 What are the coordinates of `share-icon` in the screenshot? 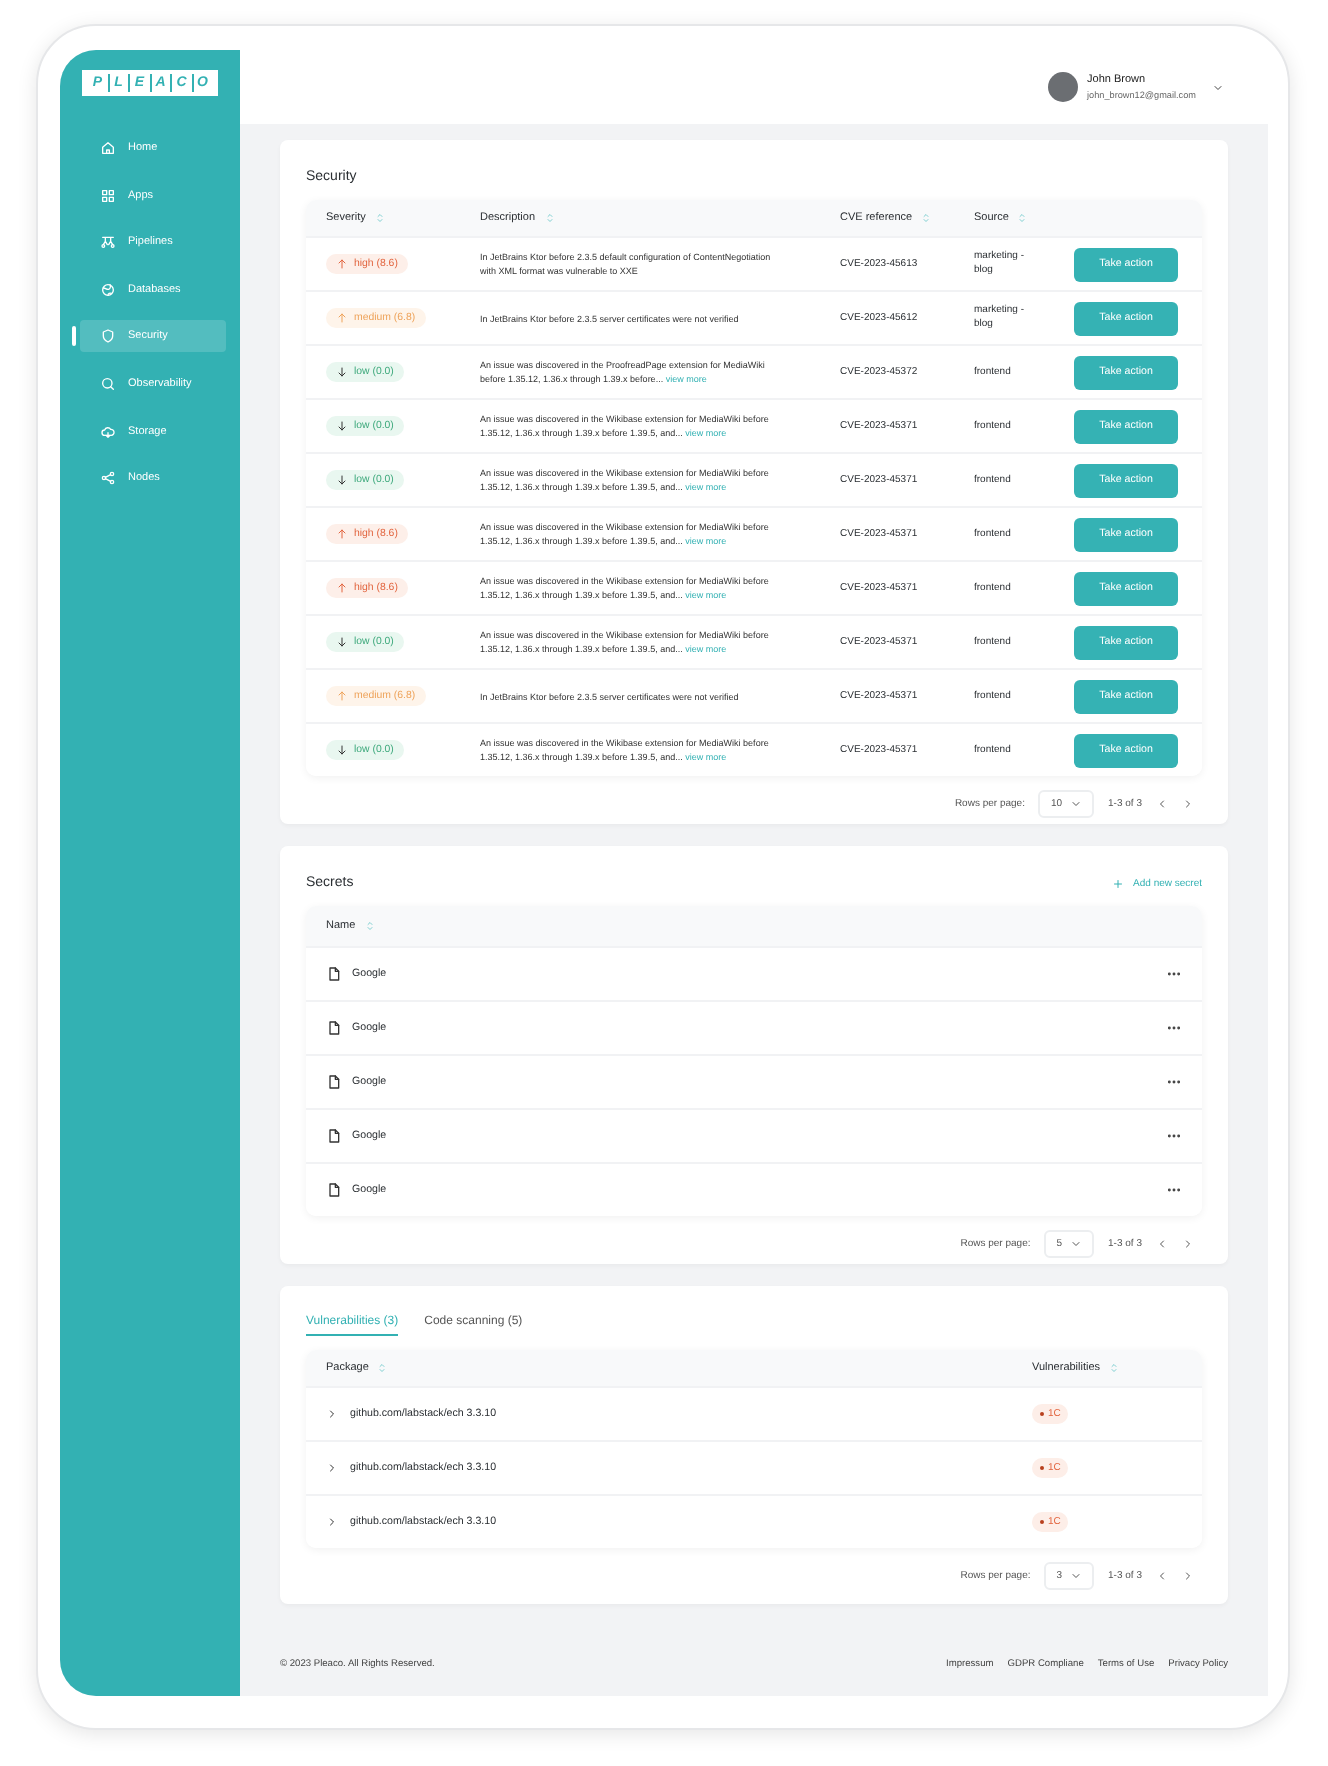 It's located at (108, 478).